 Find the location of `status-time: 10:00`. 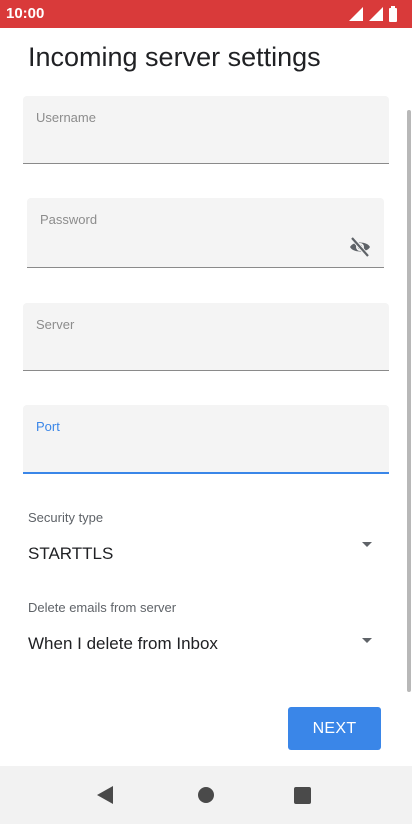

status-time: 10:00 is located at coordinates (25, 13).